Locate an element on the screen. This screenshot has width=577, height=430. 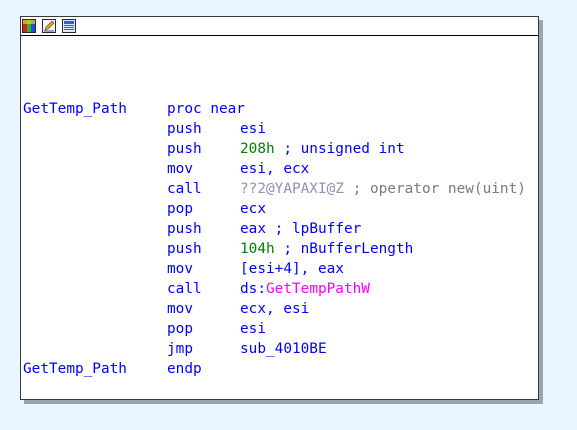
mangled-symbol: ??2@YAPAXI@Z is located at coordinates (292, 189).